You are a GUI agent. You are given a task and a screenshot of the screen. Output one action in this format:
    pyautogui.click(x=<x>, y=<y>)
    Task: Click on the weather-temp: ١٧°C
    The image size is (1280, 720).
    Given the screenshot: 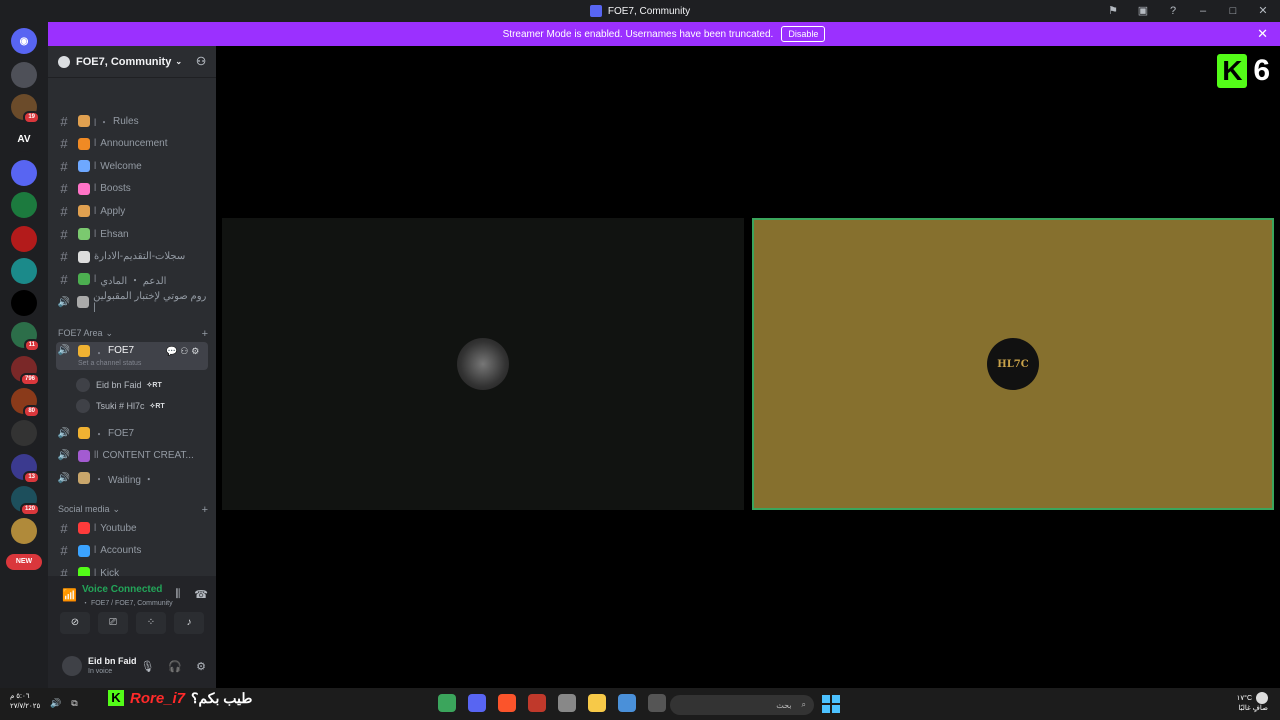 What is the action you would take?
    pyautogui.click(x=1244, y=698)
    